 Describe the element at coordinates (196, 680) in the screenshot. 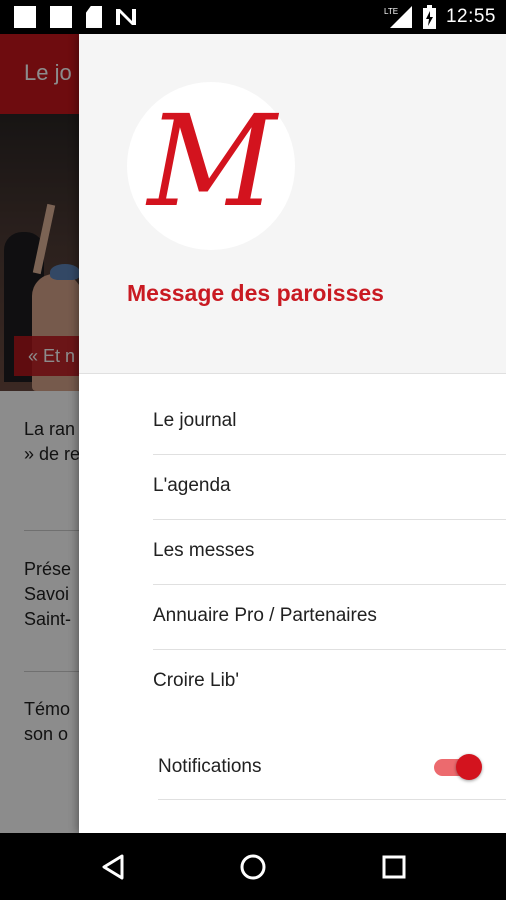

I see `menu-item-label: Croire Lib'` at that location.